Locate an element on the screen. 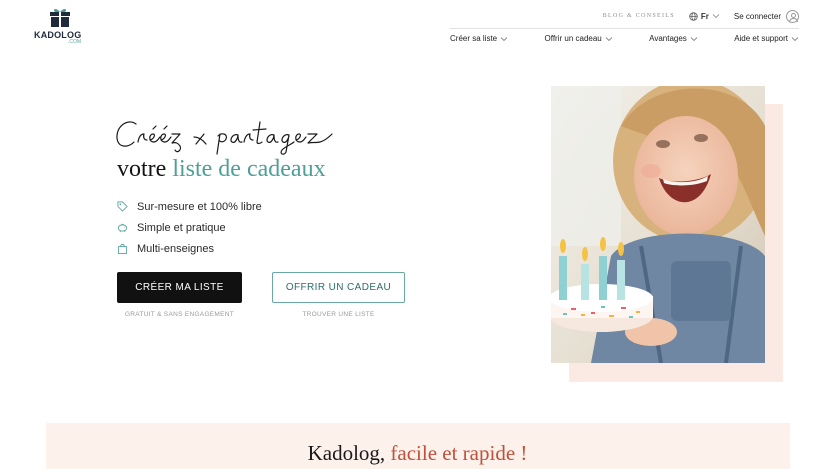 This screenshot has width=835, height=469. list-item: Simple et pratique is located at coordinates (189, 227).